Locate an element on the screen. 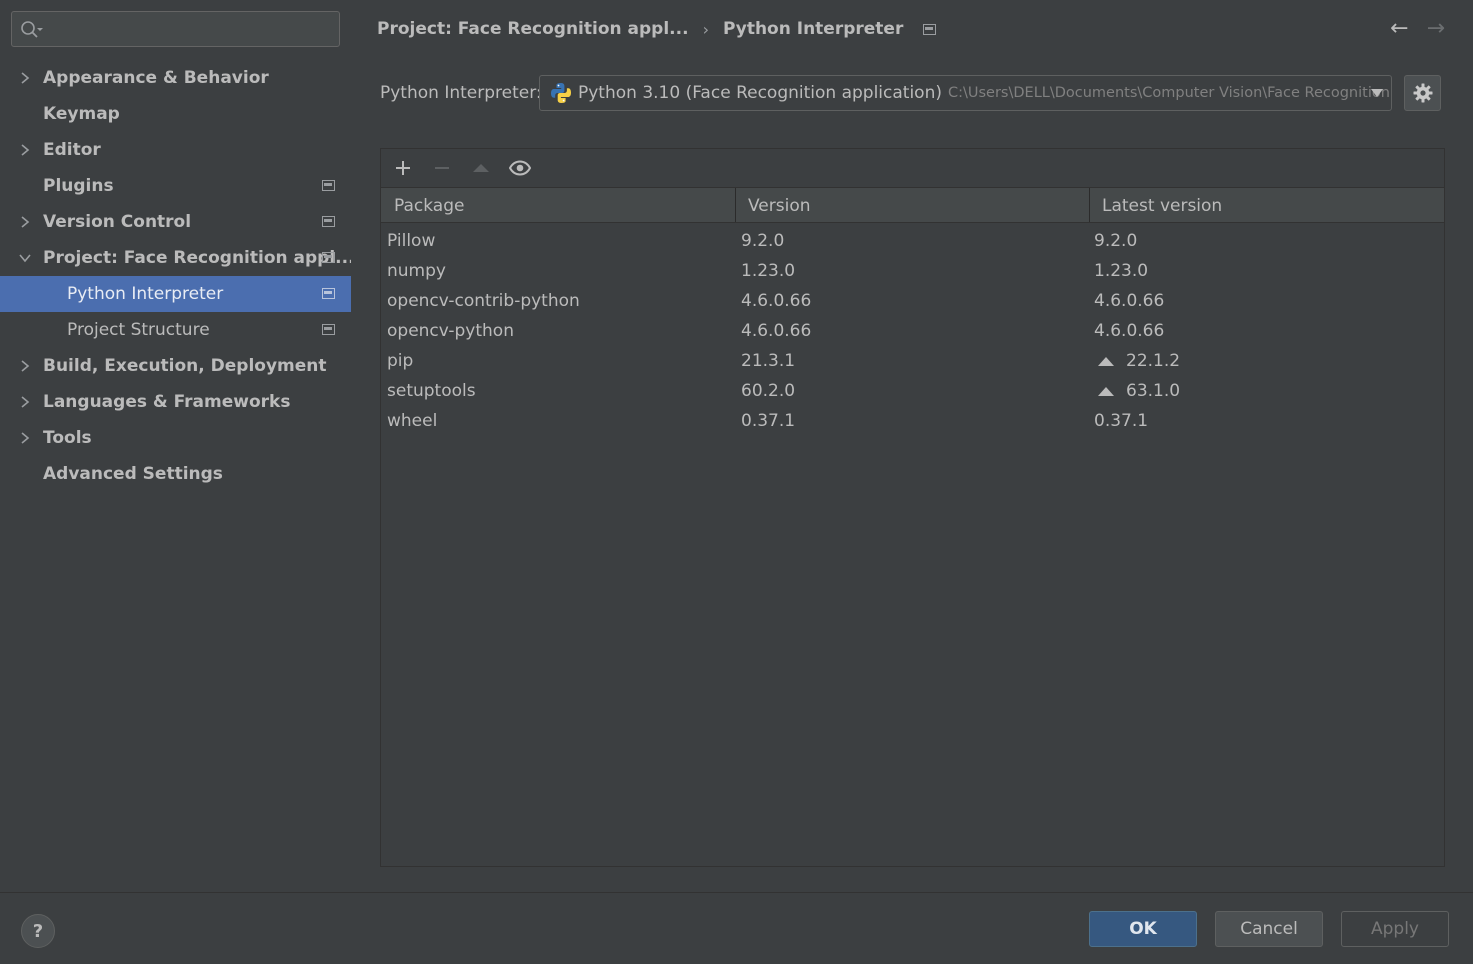 This screenshot has height=964, width=1473. eye-icon is located at coordinates (519, 168).